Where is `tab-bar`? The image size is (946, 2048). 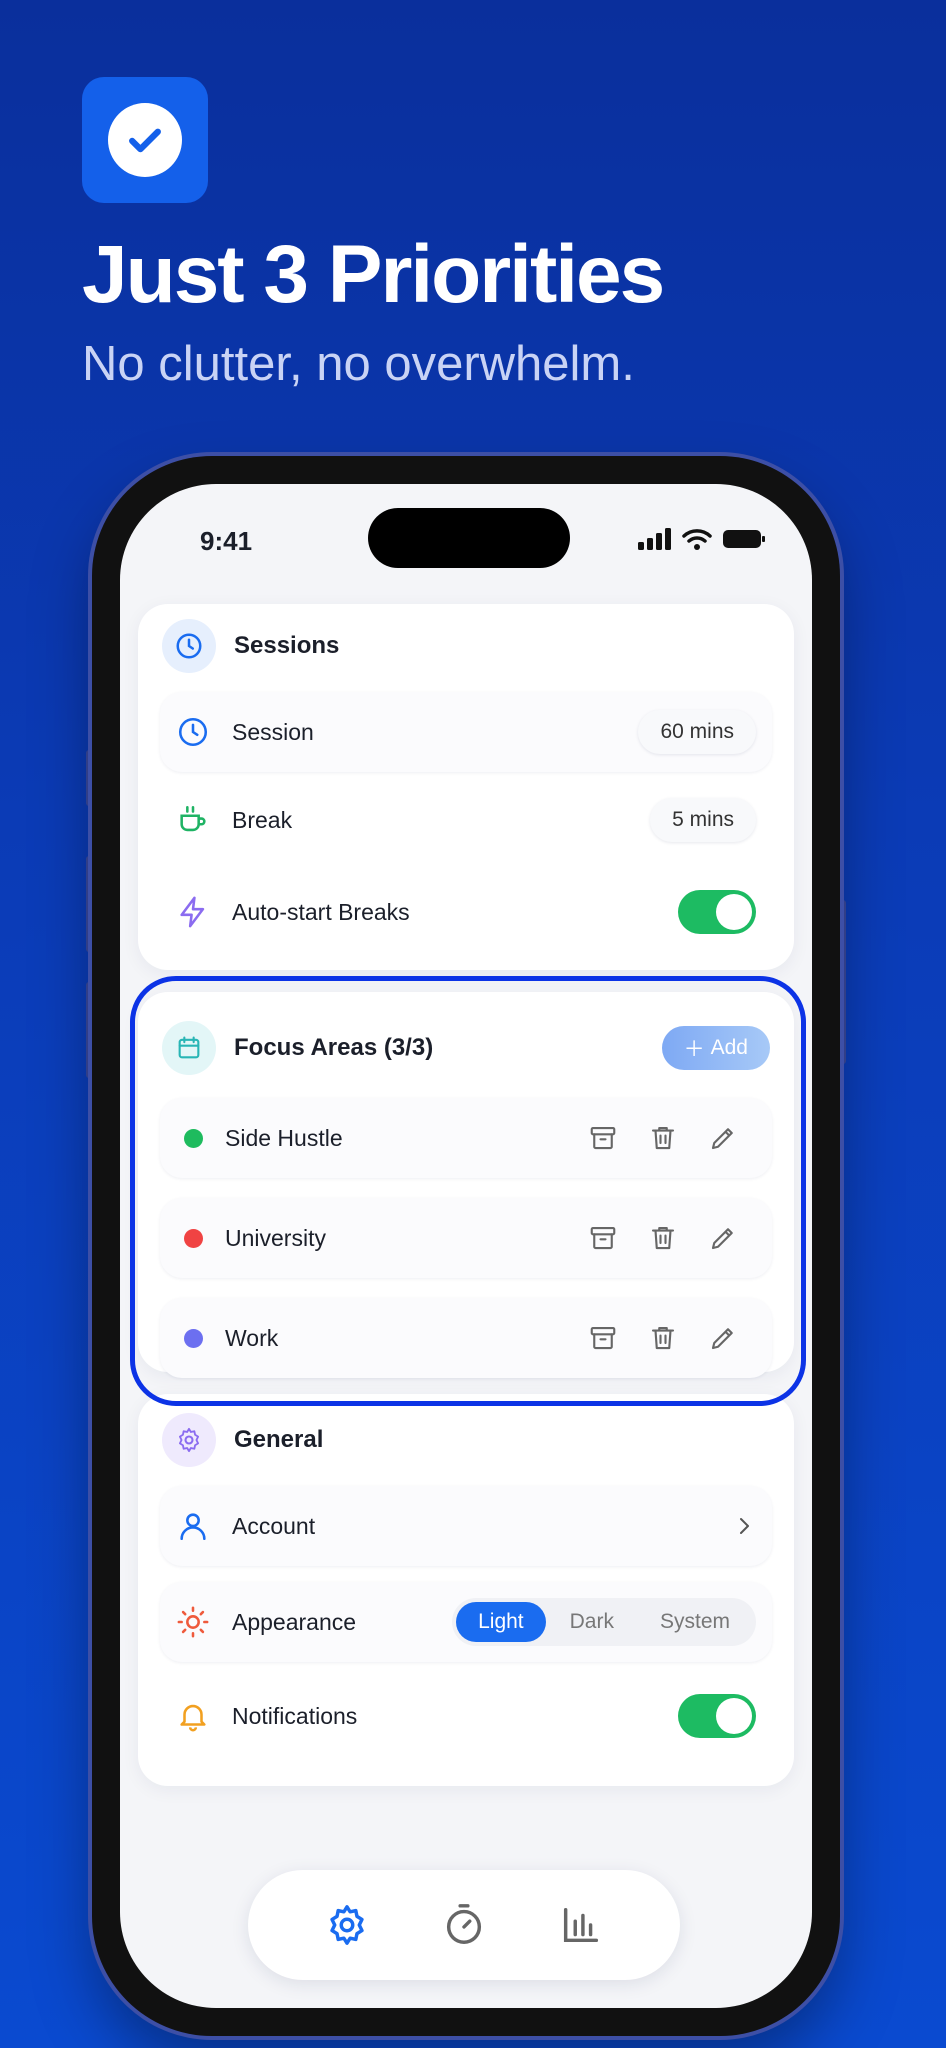 tab-bar is located at coordinates (464, 1925).